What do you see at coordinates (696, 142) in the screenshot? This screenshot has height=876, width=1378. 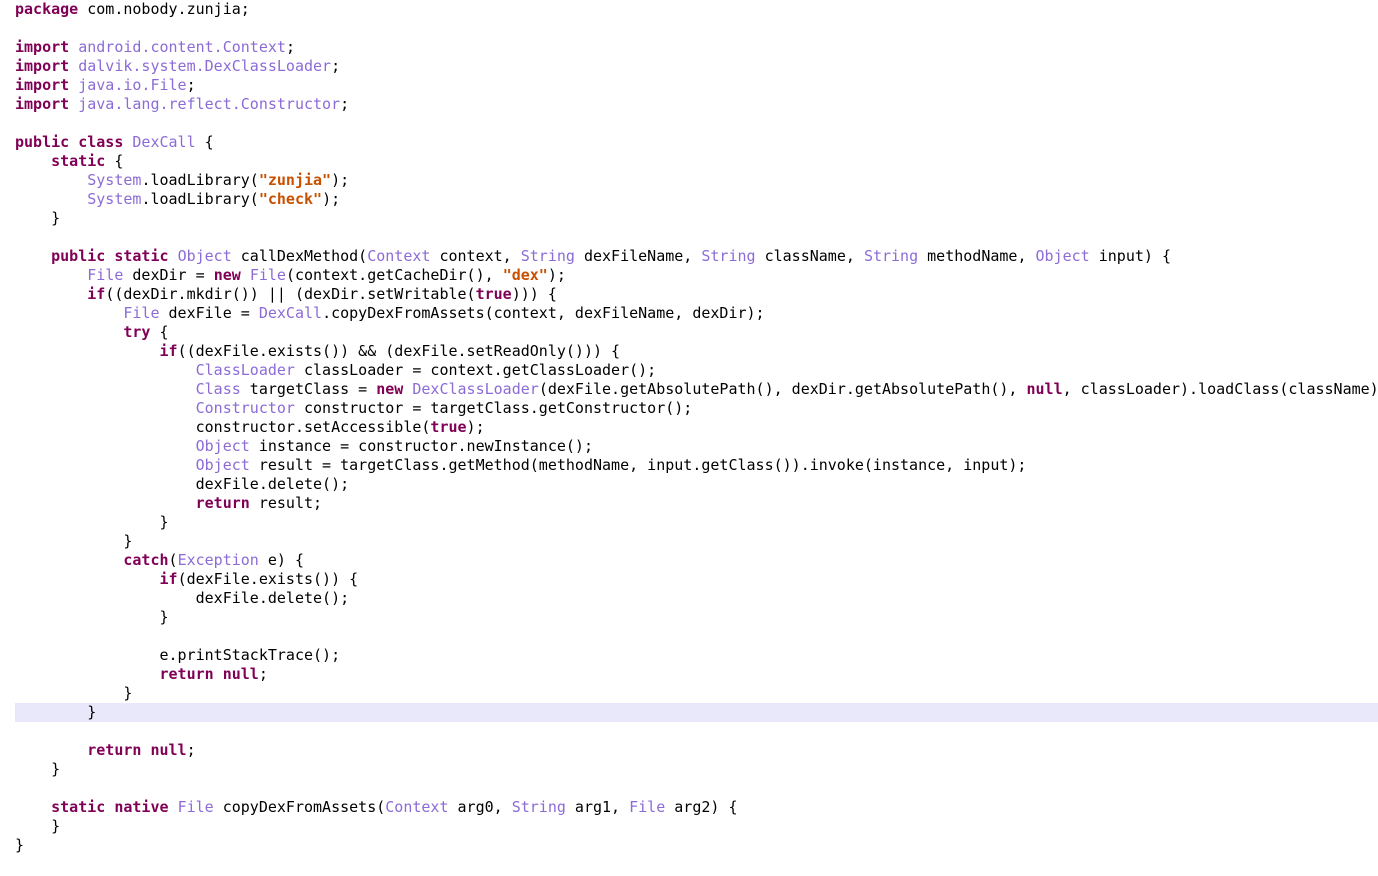 I see `code-line: public class DexCall {` at bounding box center [696, 142].